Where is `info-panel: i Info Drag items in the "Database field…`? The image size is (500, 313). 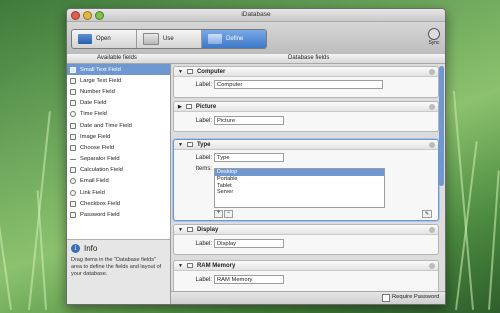
info-panel: i Info Drag items in the "Database field… is located at coordinates (118, 271).